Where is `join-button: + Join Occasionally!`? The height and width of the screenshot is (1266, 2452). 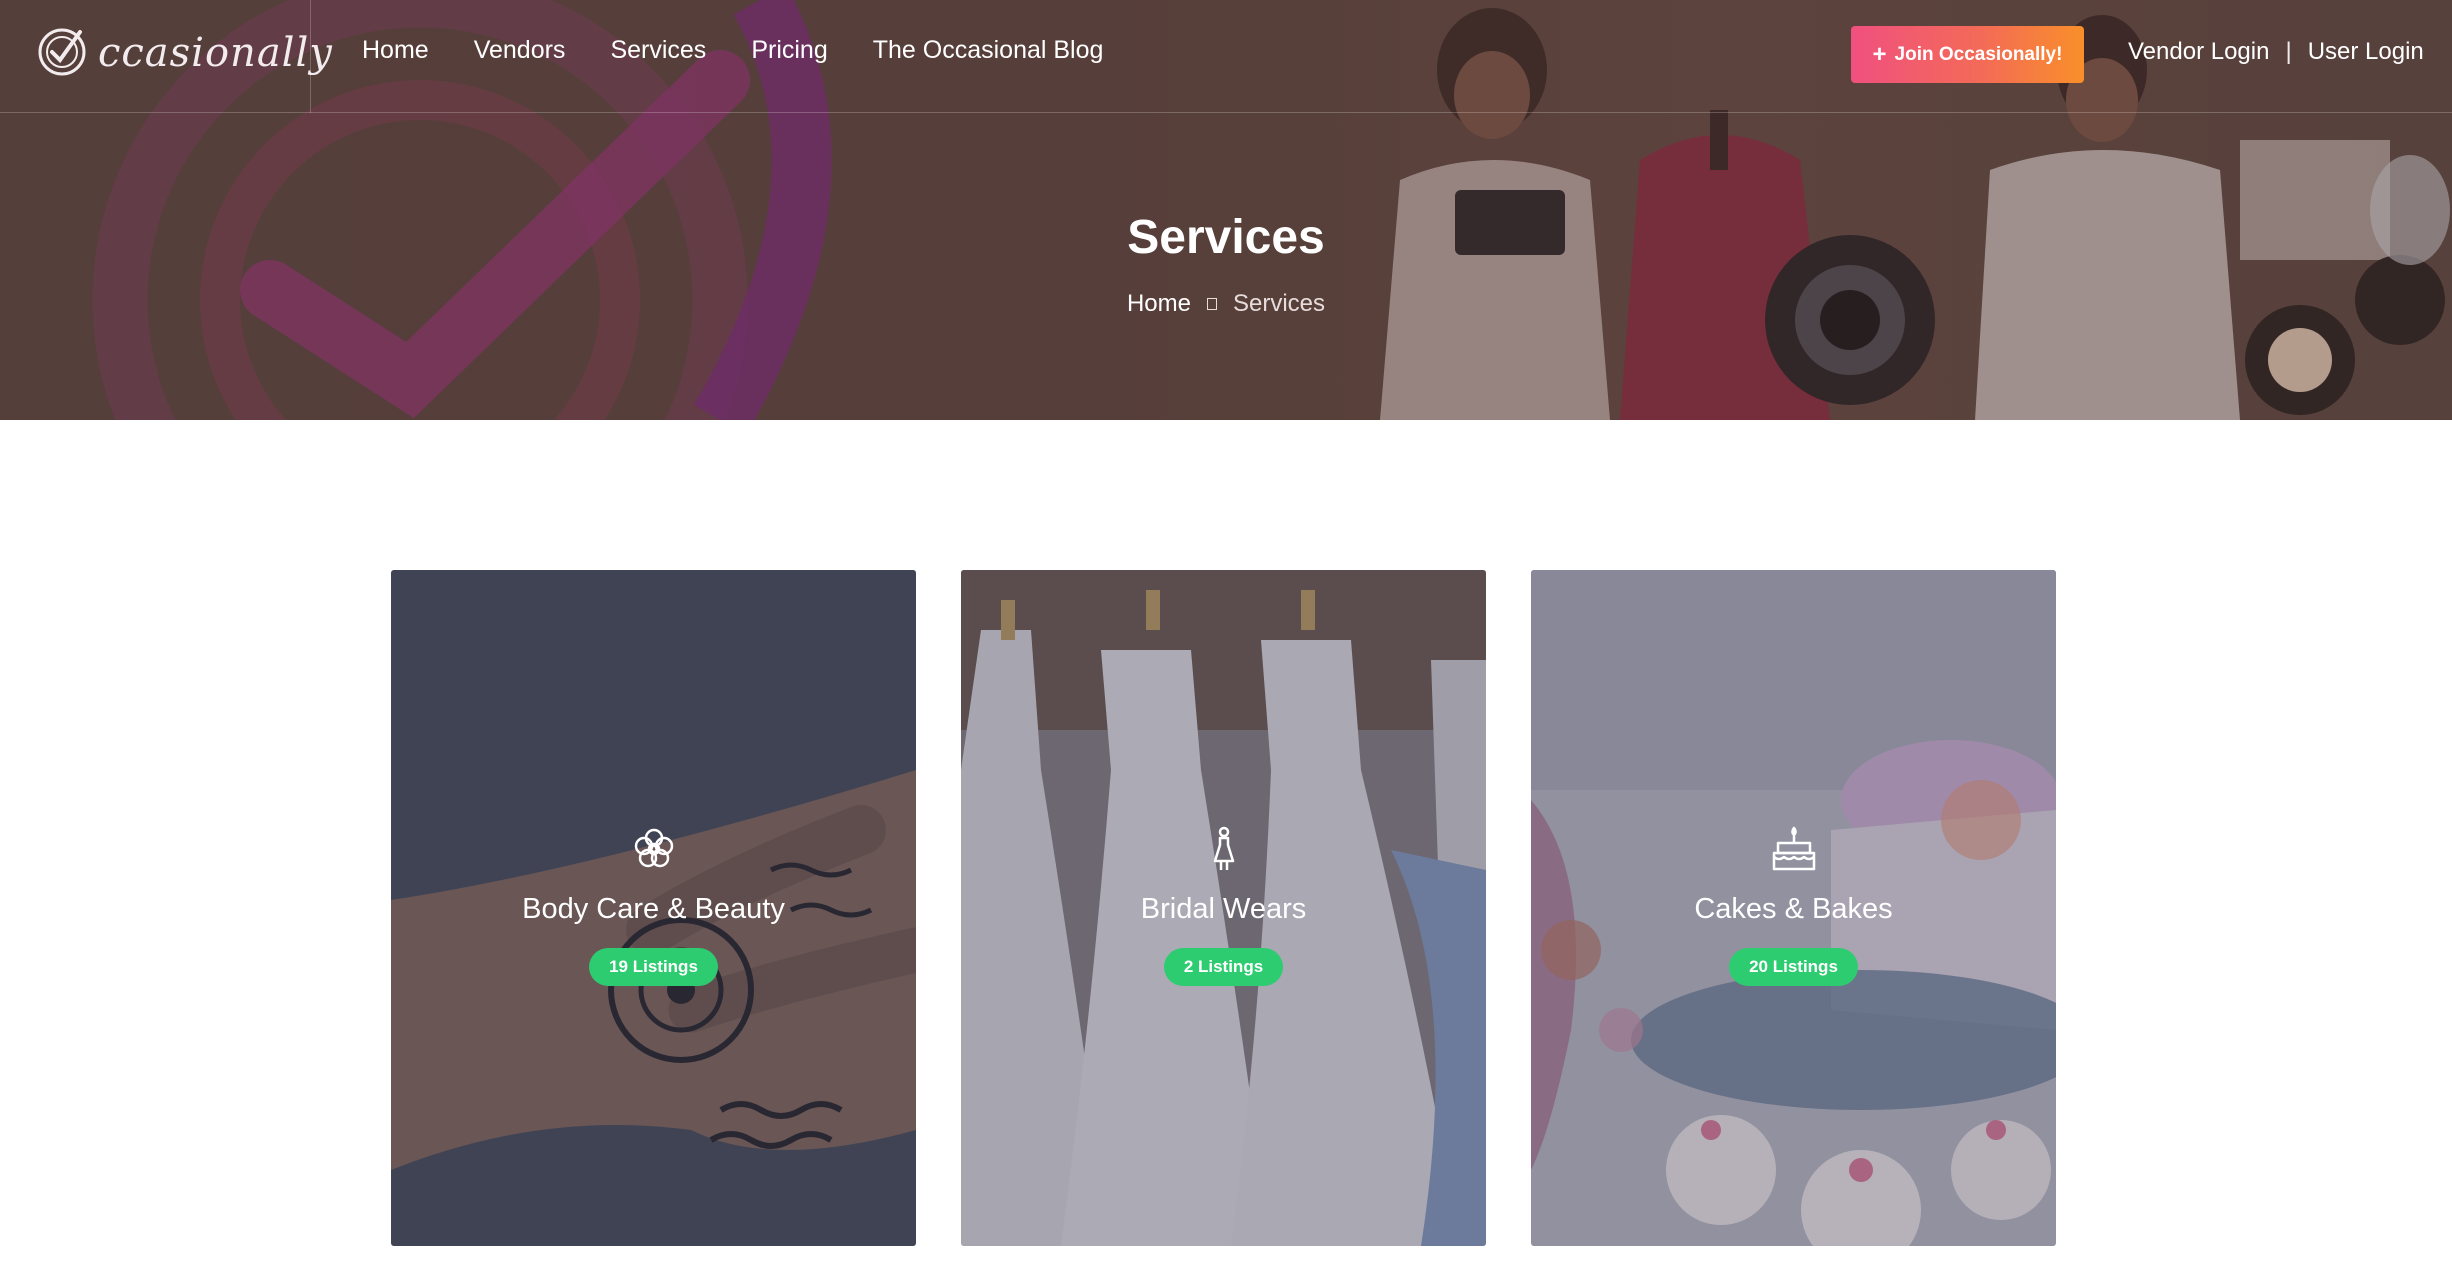
join-button: + Join Occasionally! is located at coordinates (1967, 54).